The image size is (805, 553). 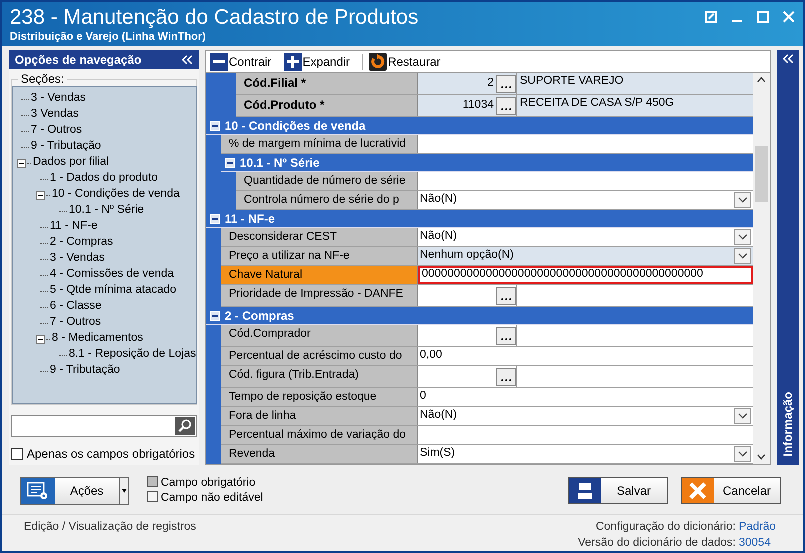 What do you see at coordinates (250, 219) in the screenshot?
I see `section-title: 11 - NF-e` at bounding box center [250, 219].